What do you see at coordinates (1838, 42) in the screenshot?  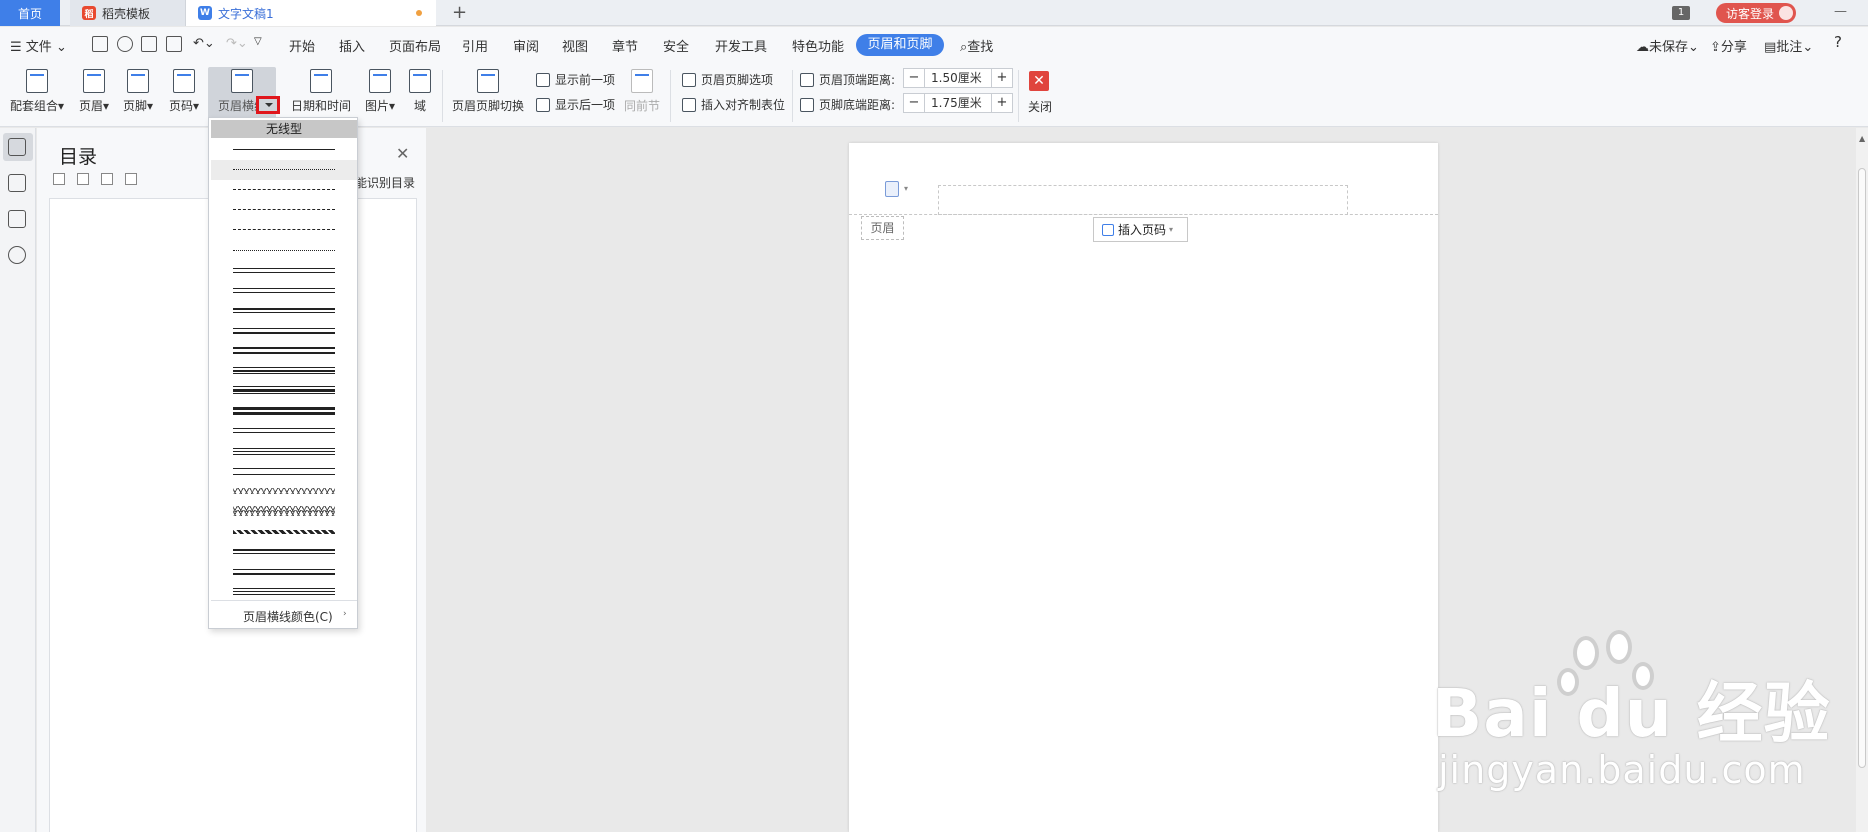 I see `help-icon: ?` at bounding box center [1838, 42].